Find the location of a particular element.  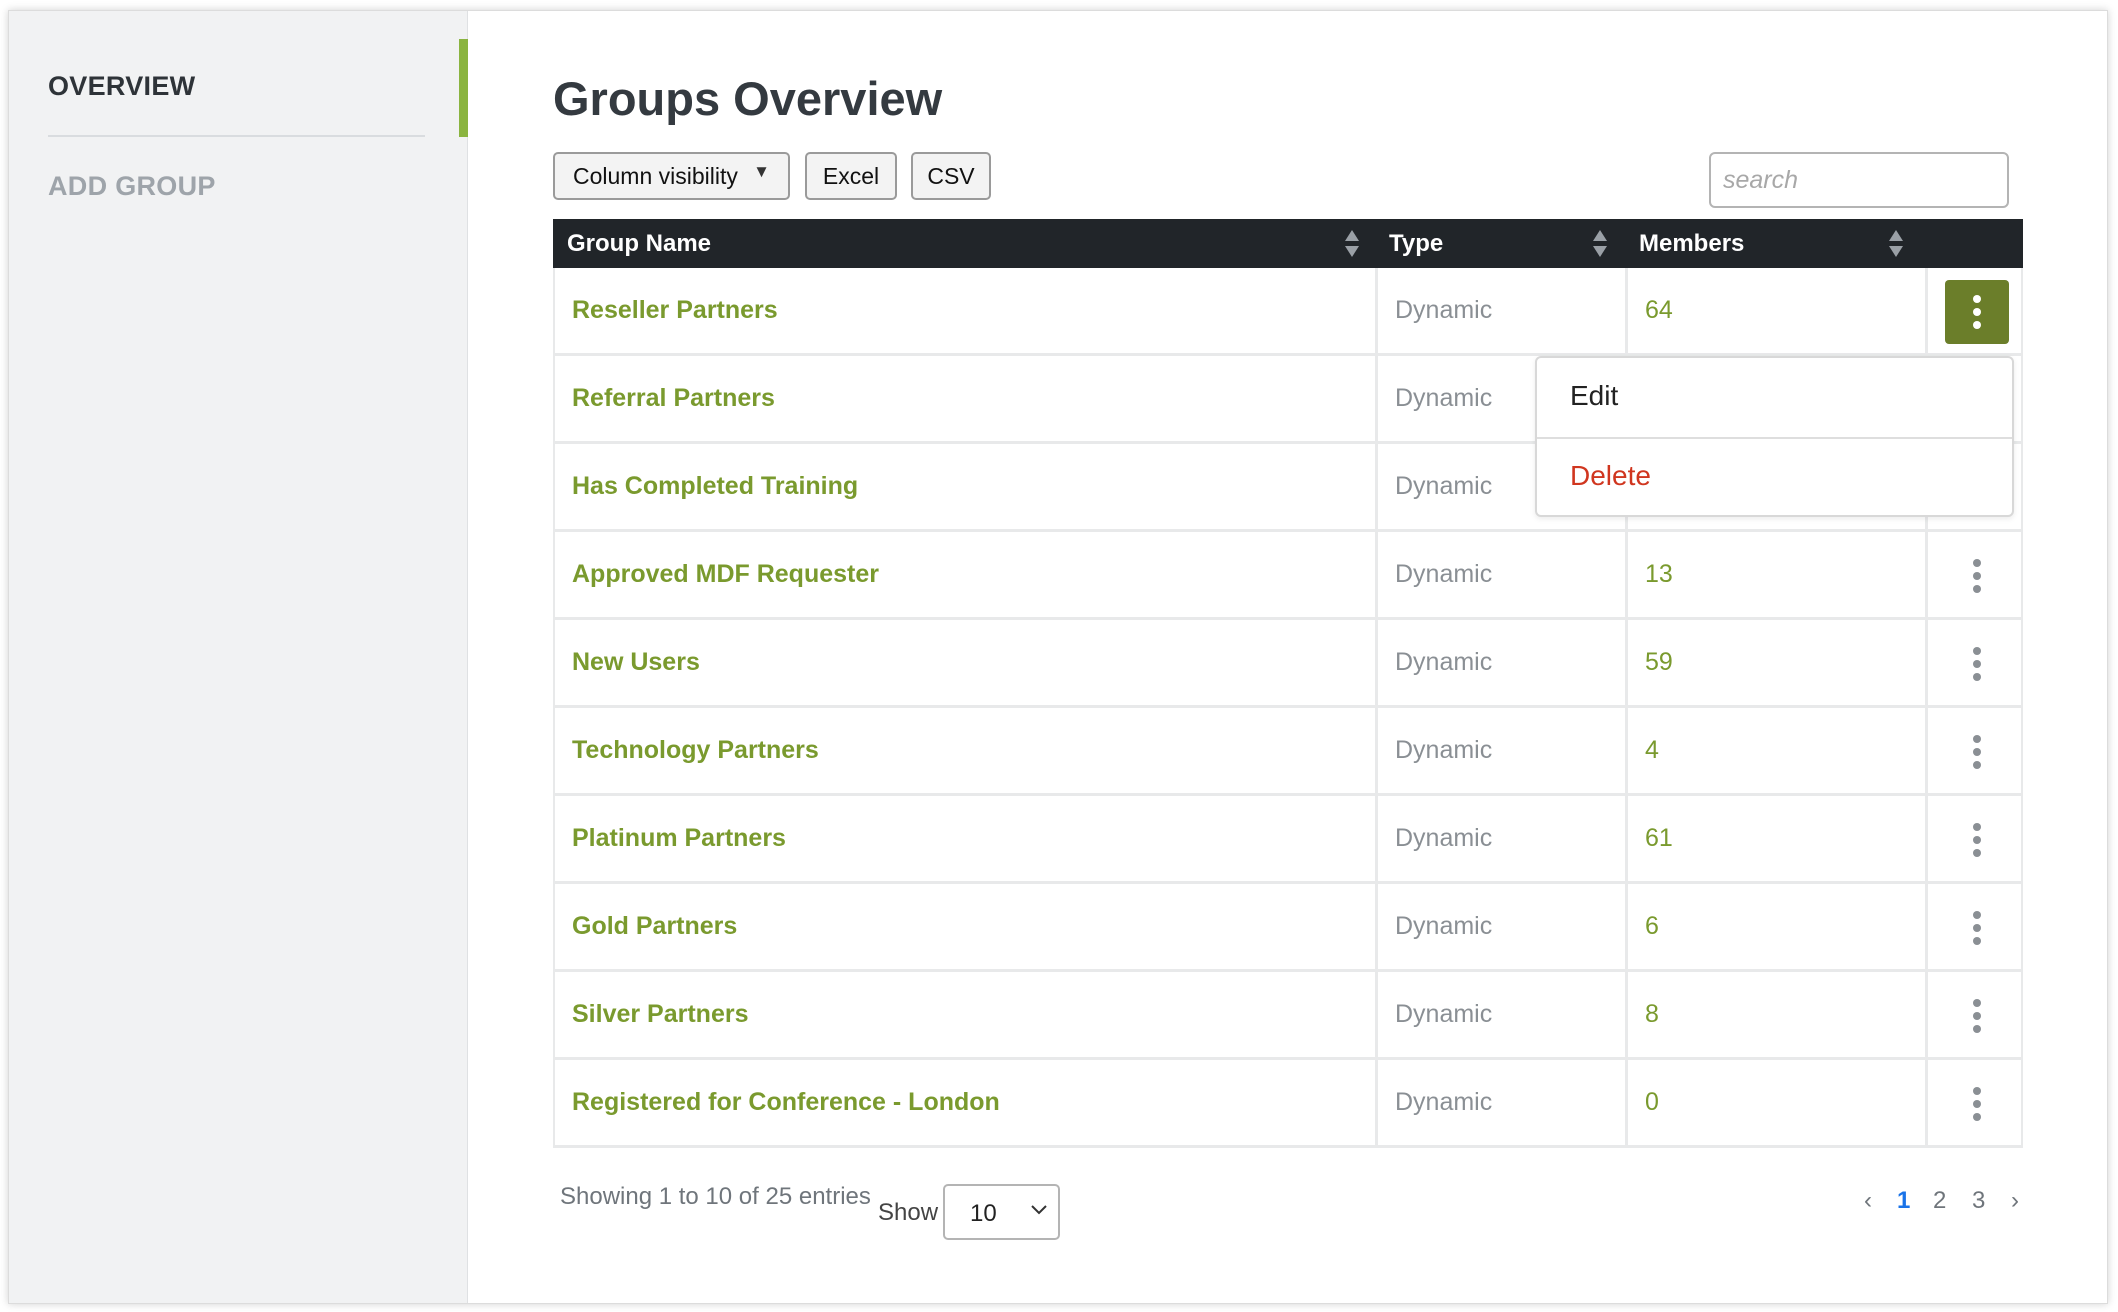

group-name-link: Gold Partners is located at coordinates (964, 926).